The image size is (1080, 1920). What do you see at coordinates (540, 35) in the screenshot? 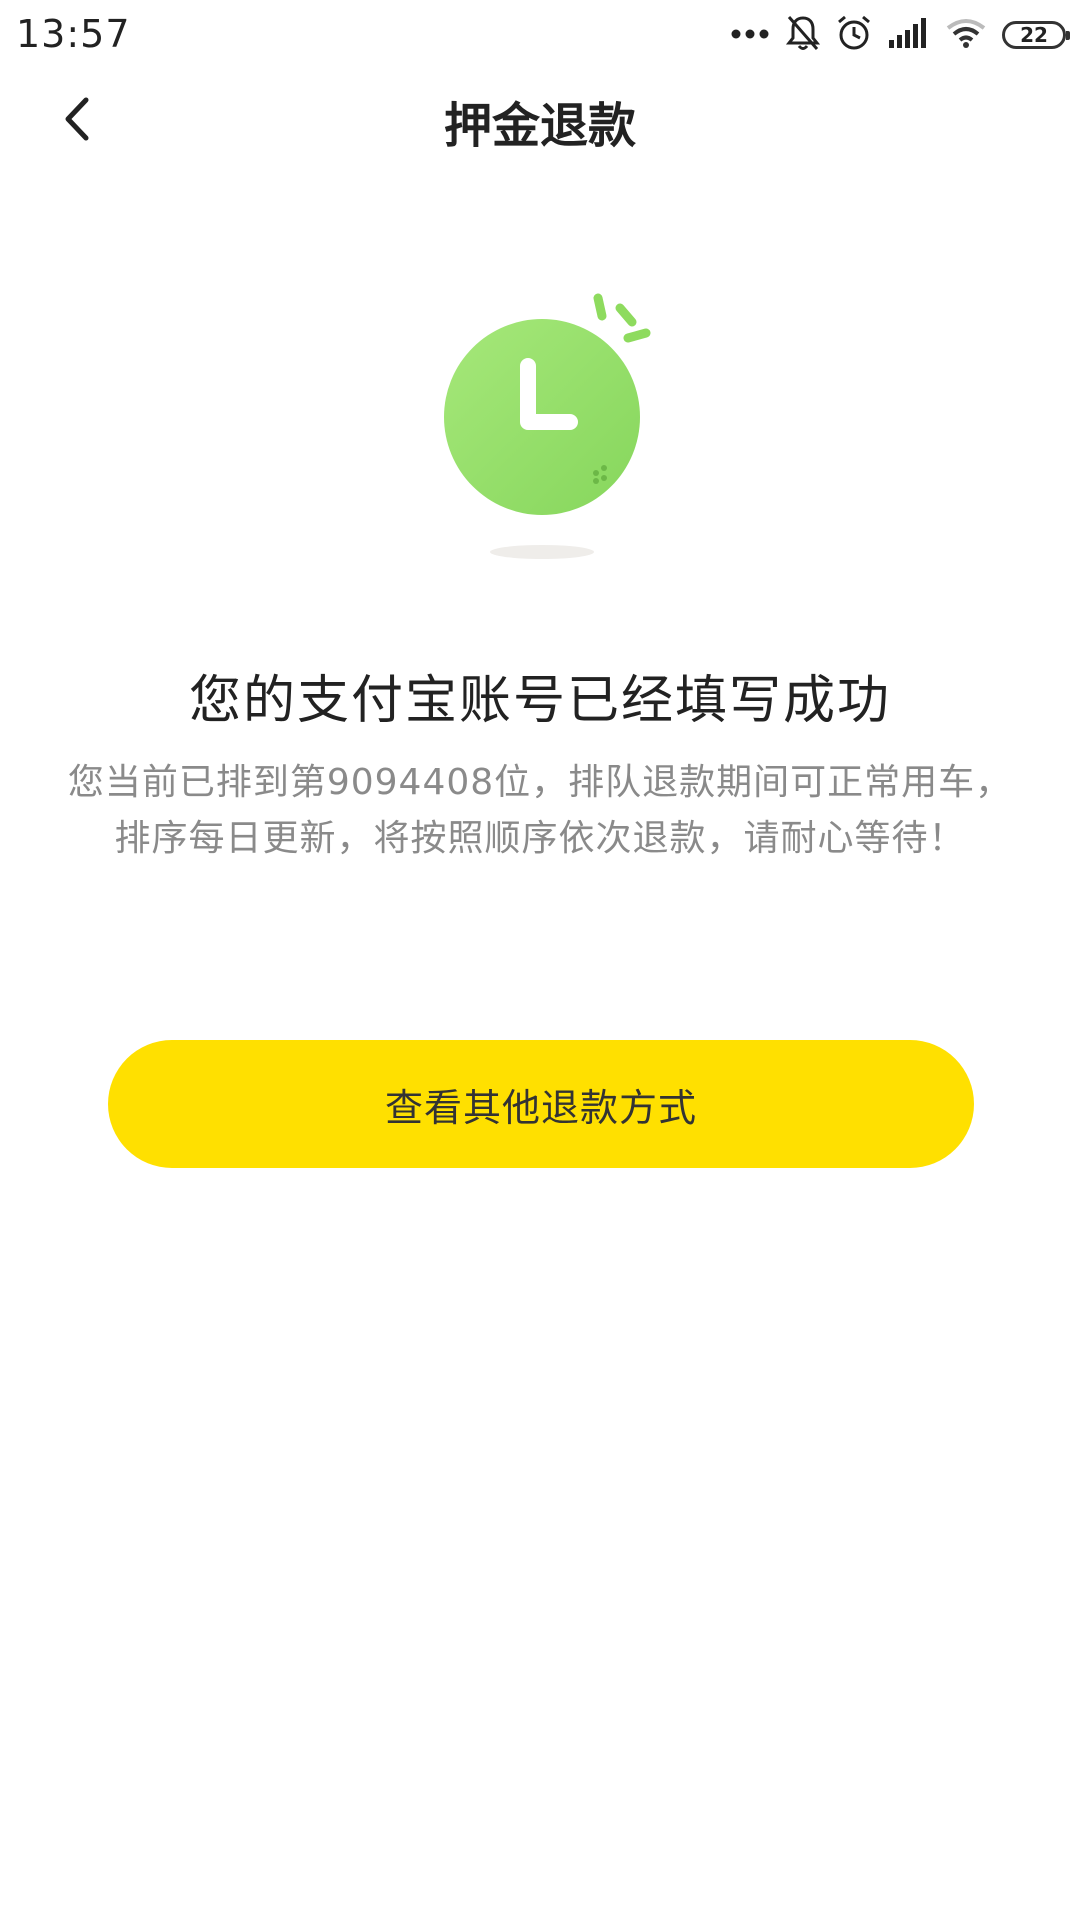
I see `status-bar: 13:57 22` at bounding box center [540, 35].